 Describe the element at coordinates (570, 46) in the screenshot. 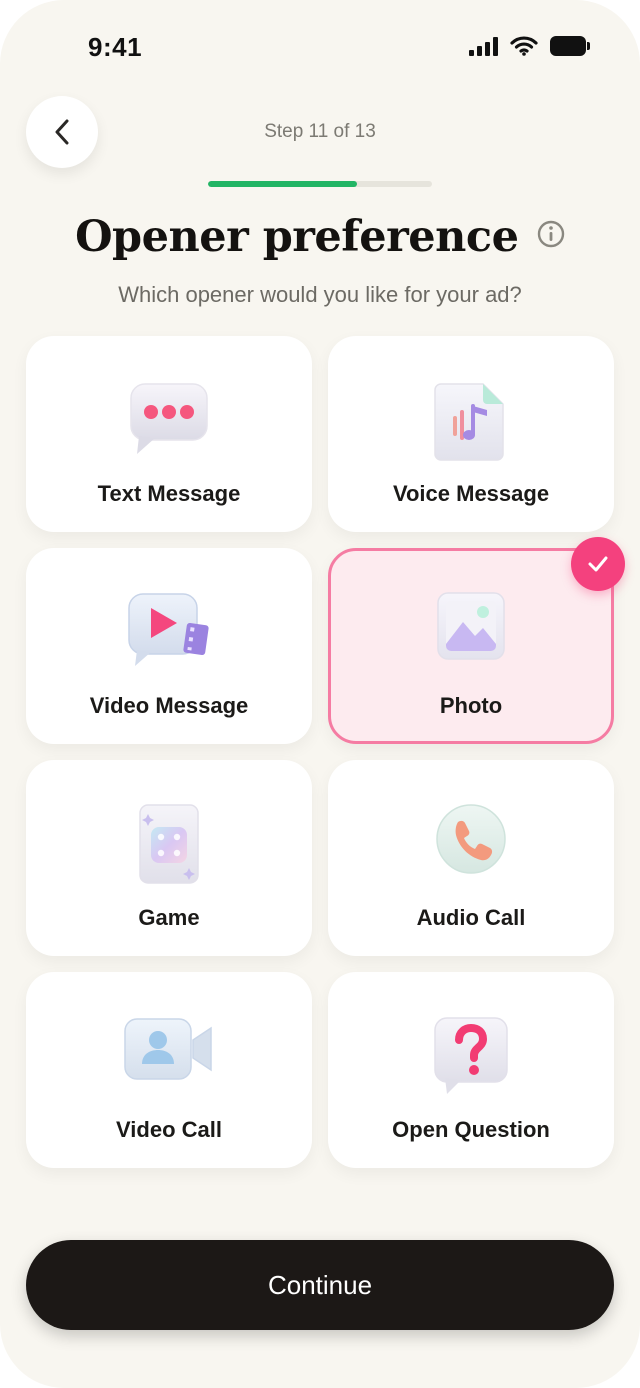

I see `battery-icon` at that location.